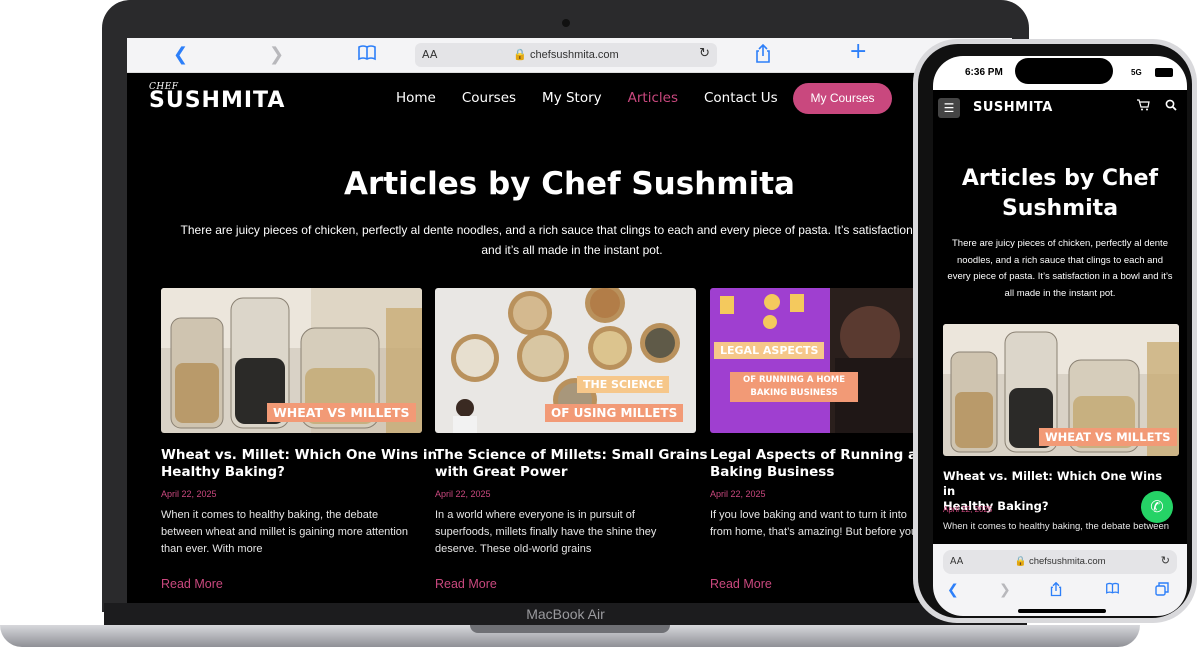  What do you see at coordinates (217, 100) in the screenshot?
I see `logo-name: SUSHMITA` at bounding box center [217, 100].